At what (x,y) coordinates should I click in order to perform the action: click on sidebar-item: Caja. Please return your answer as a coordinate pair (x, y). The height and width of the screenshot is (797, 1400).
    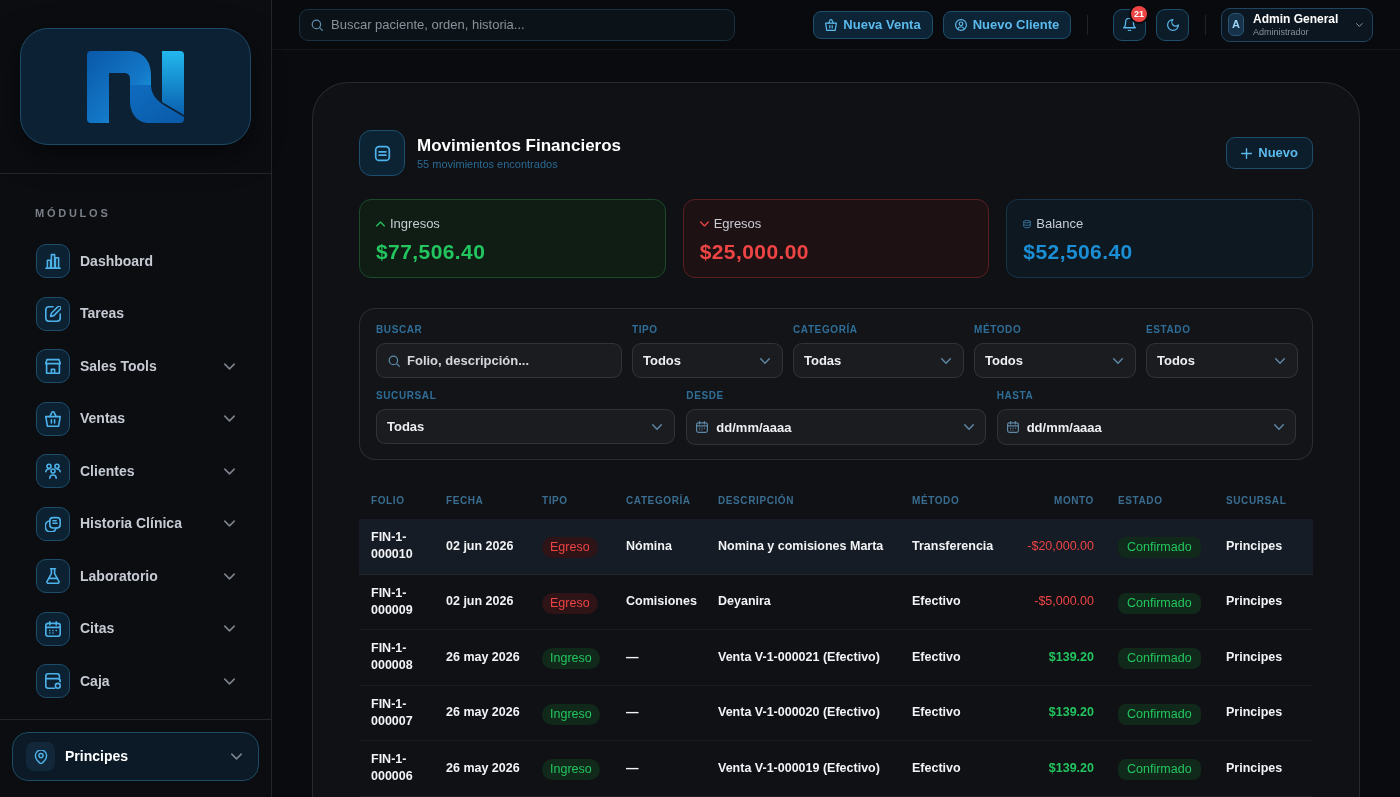
    Looking at the image, I should click on (135, 681).